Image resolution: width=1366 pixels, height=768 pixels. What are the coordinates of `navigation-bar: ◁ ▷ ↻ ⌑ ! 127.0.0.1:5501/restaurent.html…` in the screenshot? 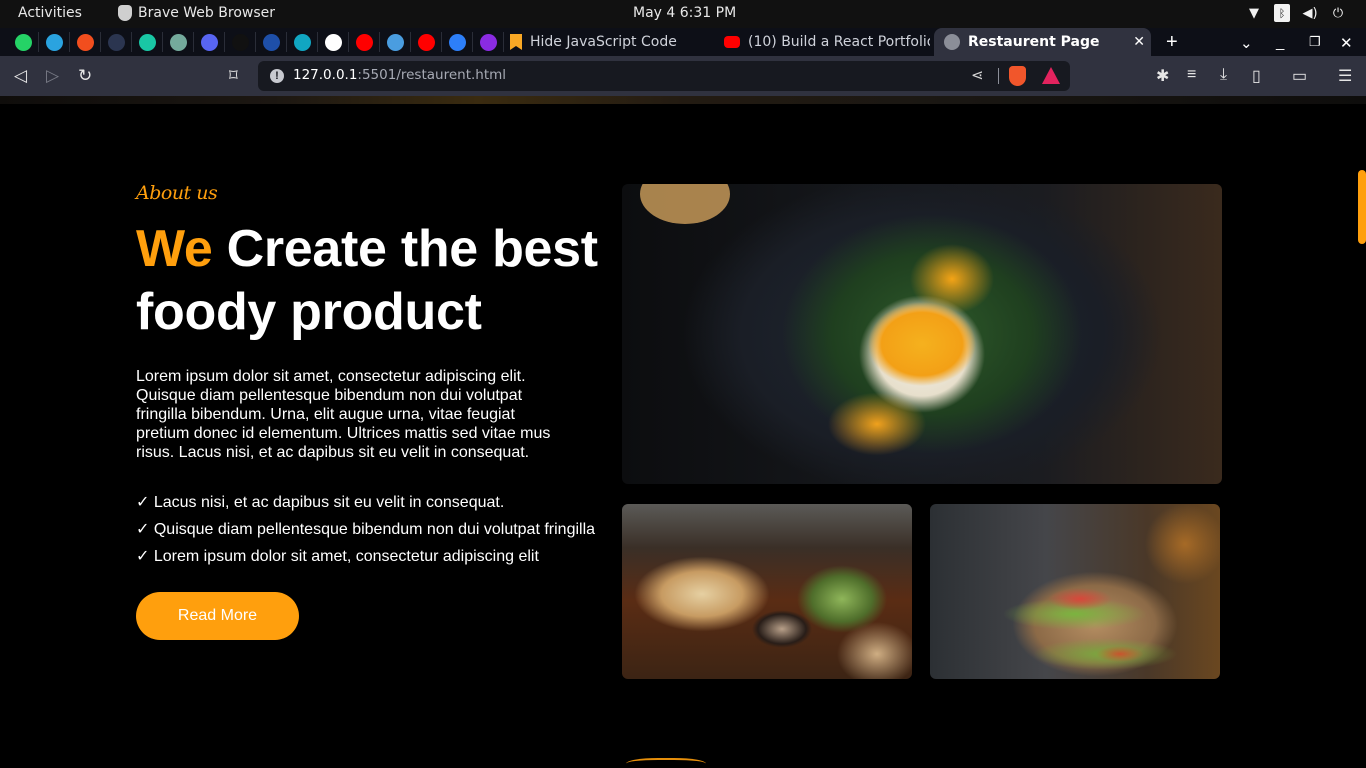 It's located at (683, 76).